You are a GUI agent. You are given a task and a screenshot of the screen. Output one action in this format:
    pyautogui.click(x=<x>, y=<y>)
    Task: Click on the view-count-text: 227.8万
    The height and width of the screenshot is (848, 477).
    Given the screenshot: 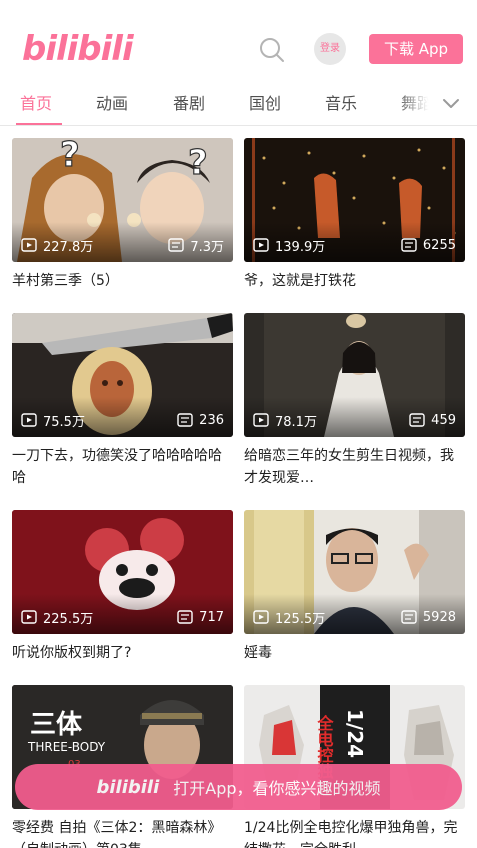 What is the action you would take?
    pyautogui.click(x=68, y=247)
    